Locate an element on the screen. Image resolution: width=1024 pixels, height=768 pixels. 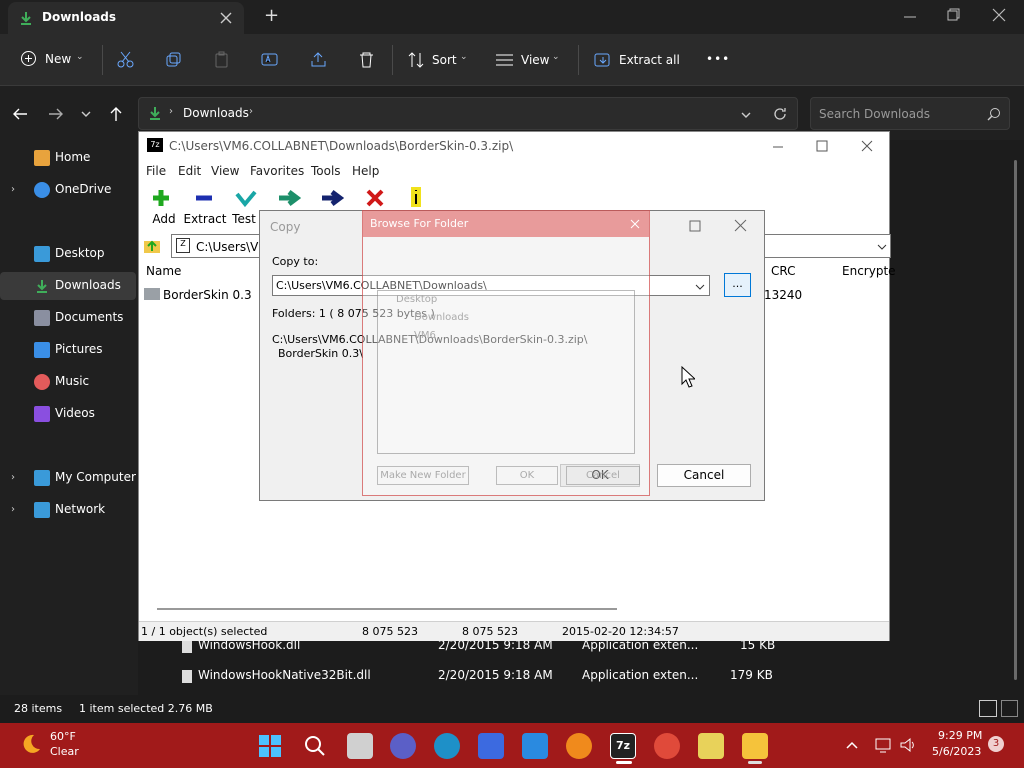
new-button: New ⌄ is located at coordinates (55, 60).